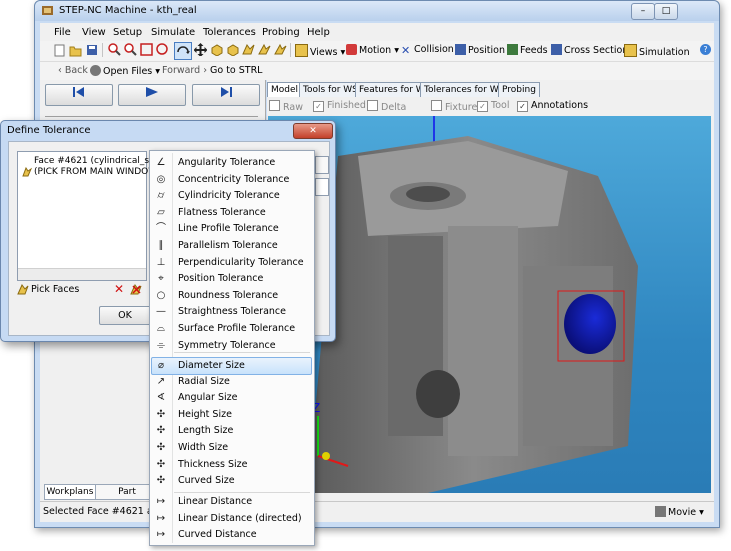  I want to click on checkbox-fixture: Fixture, so click(454, 106).